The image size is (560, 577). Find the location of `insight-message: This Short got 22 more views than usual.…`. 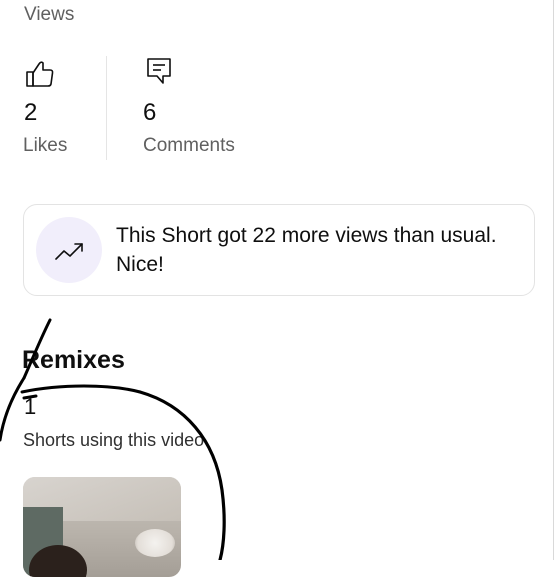

insight-message: This Short got 22 more views than usual.… is located at coordinates (306, 250).